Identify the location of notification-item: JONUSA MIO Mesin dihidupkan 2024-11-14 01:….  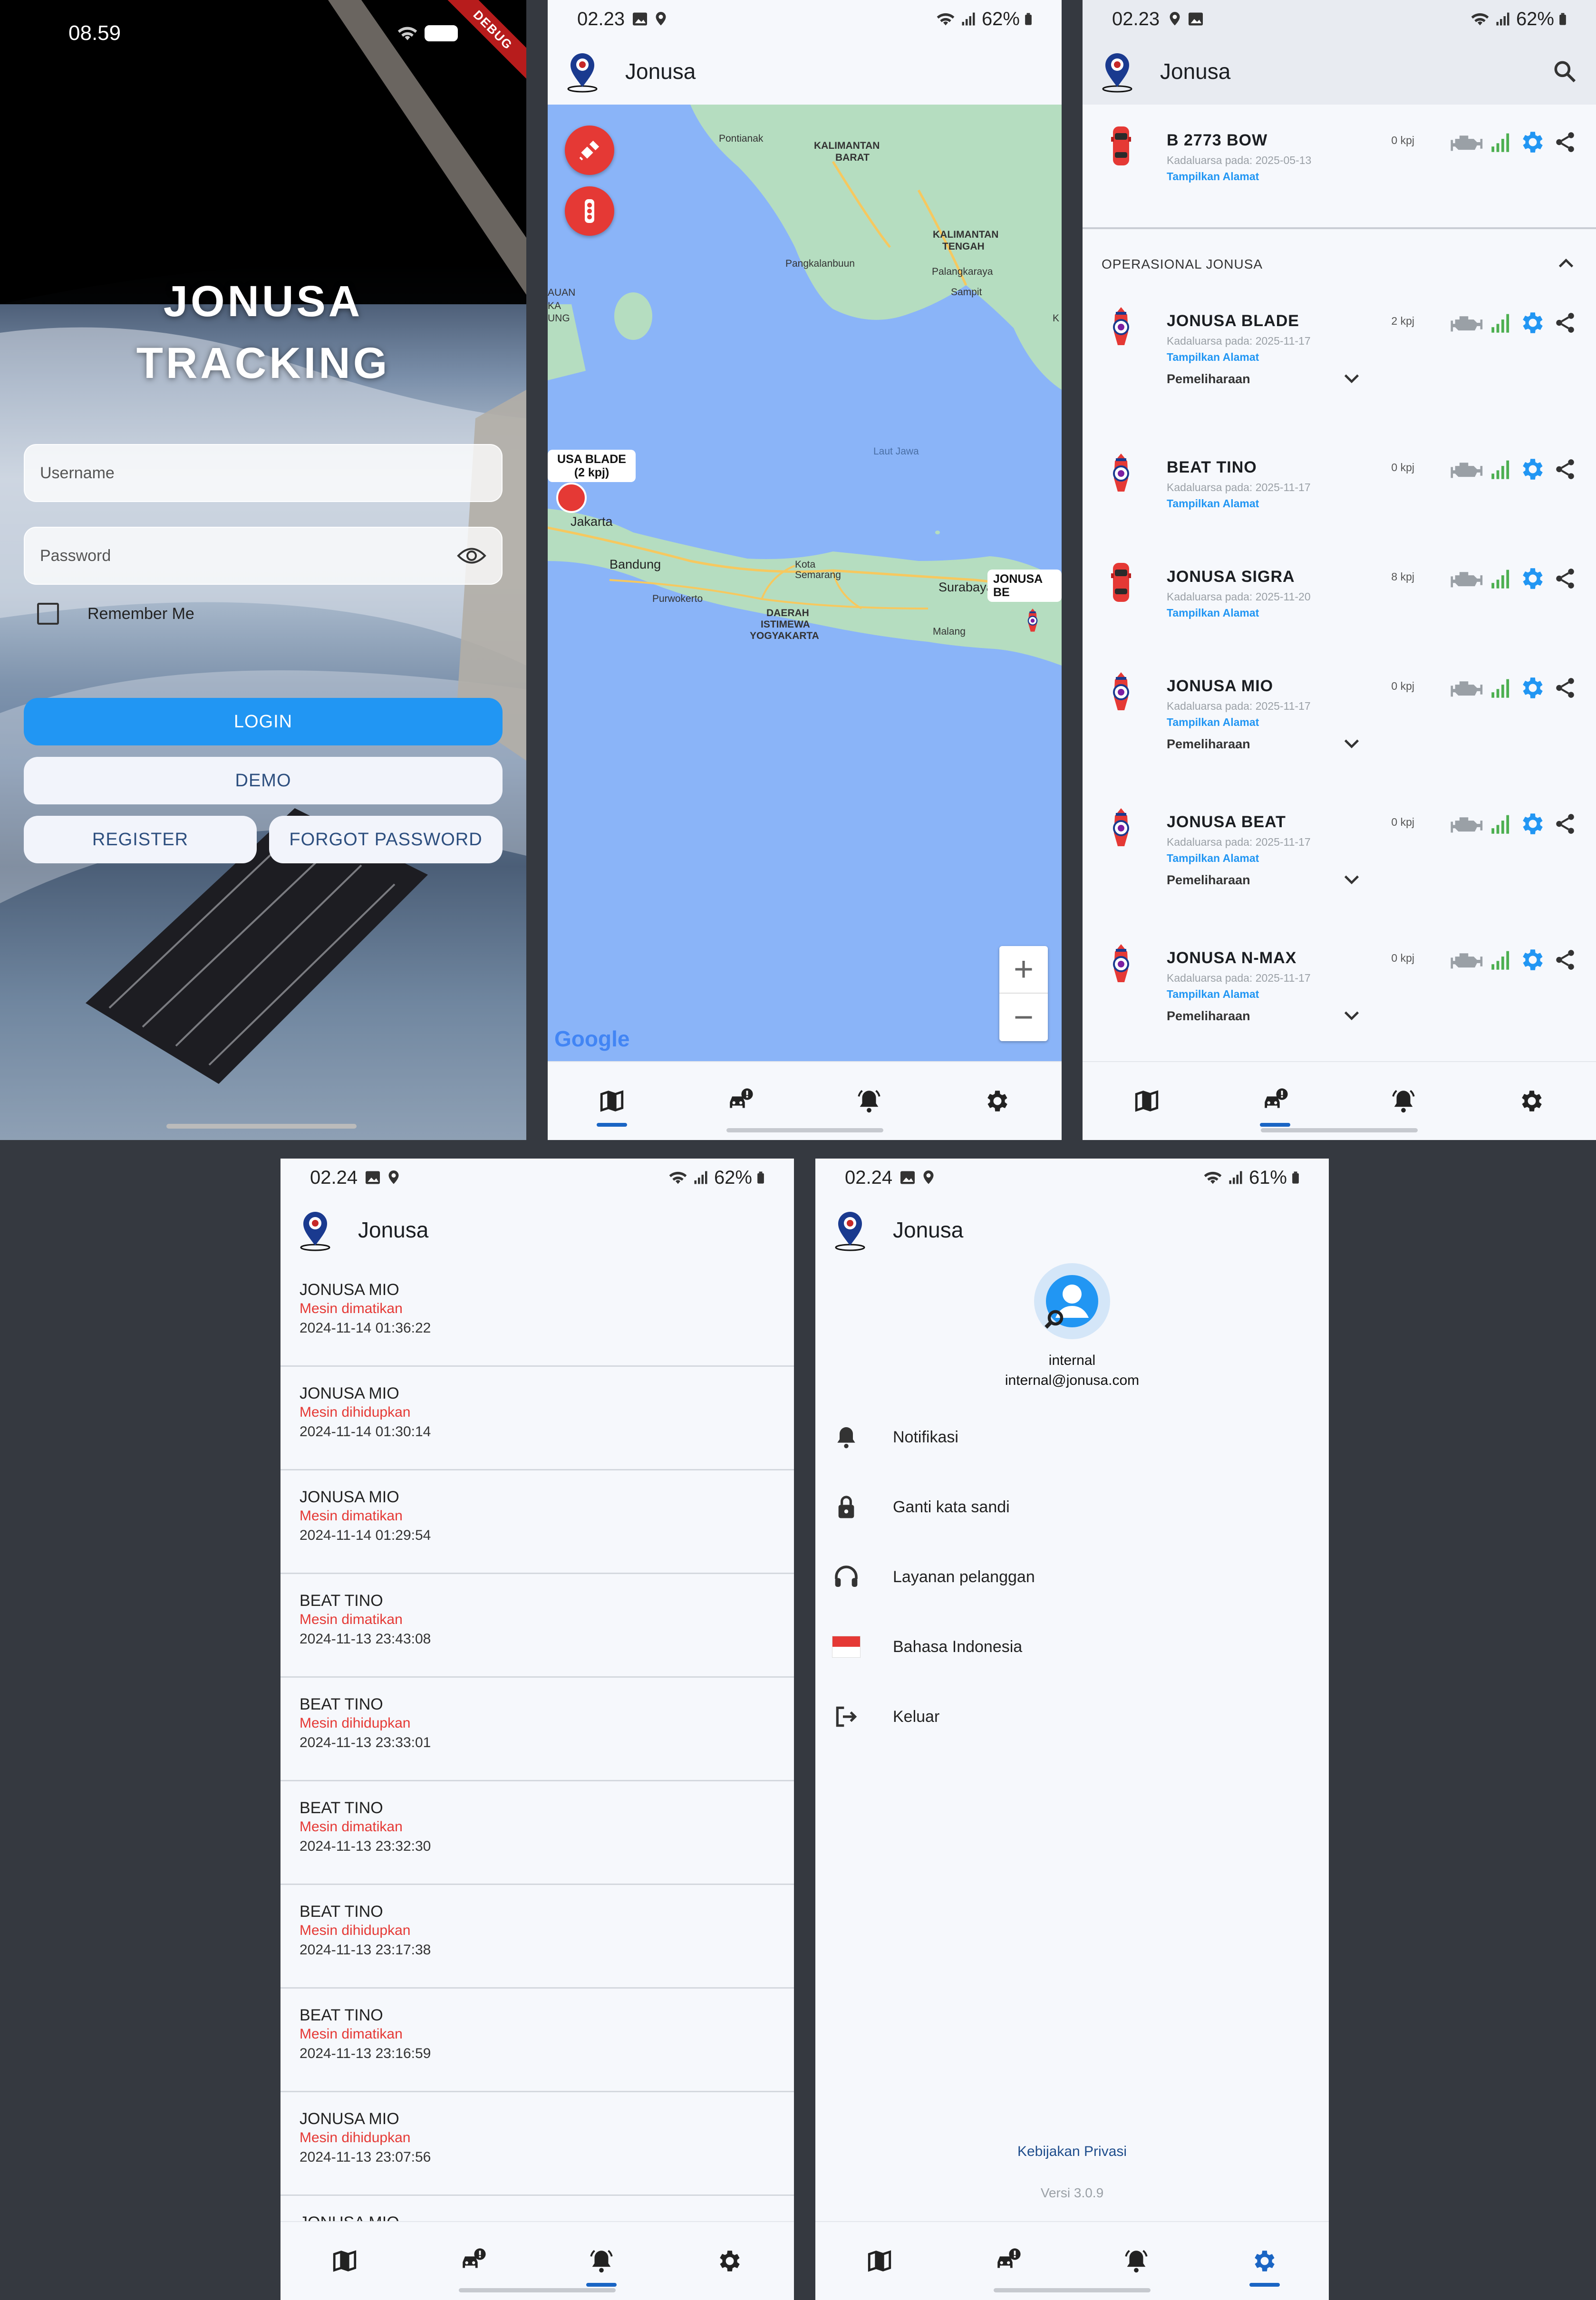
(538, 1418).